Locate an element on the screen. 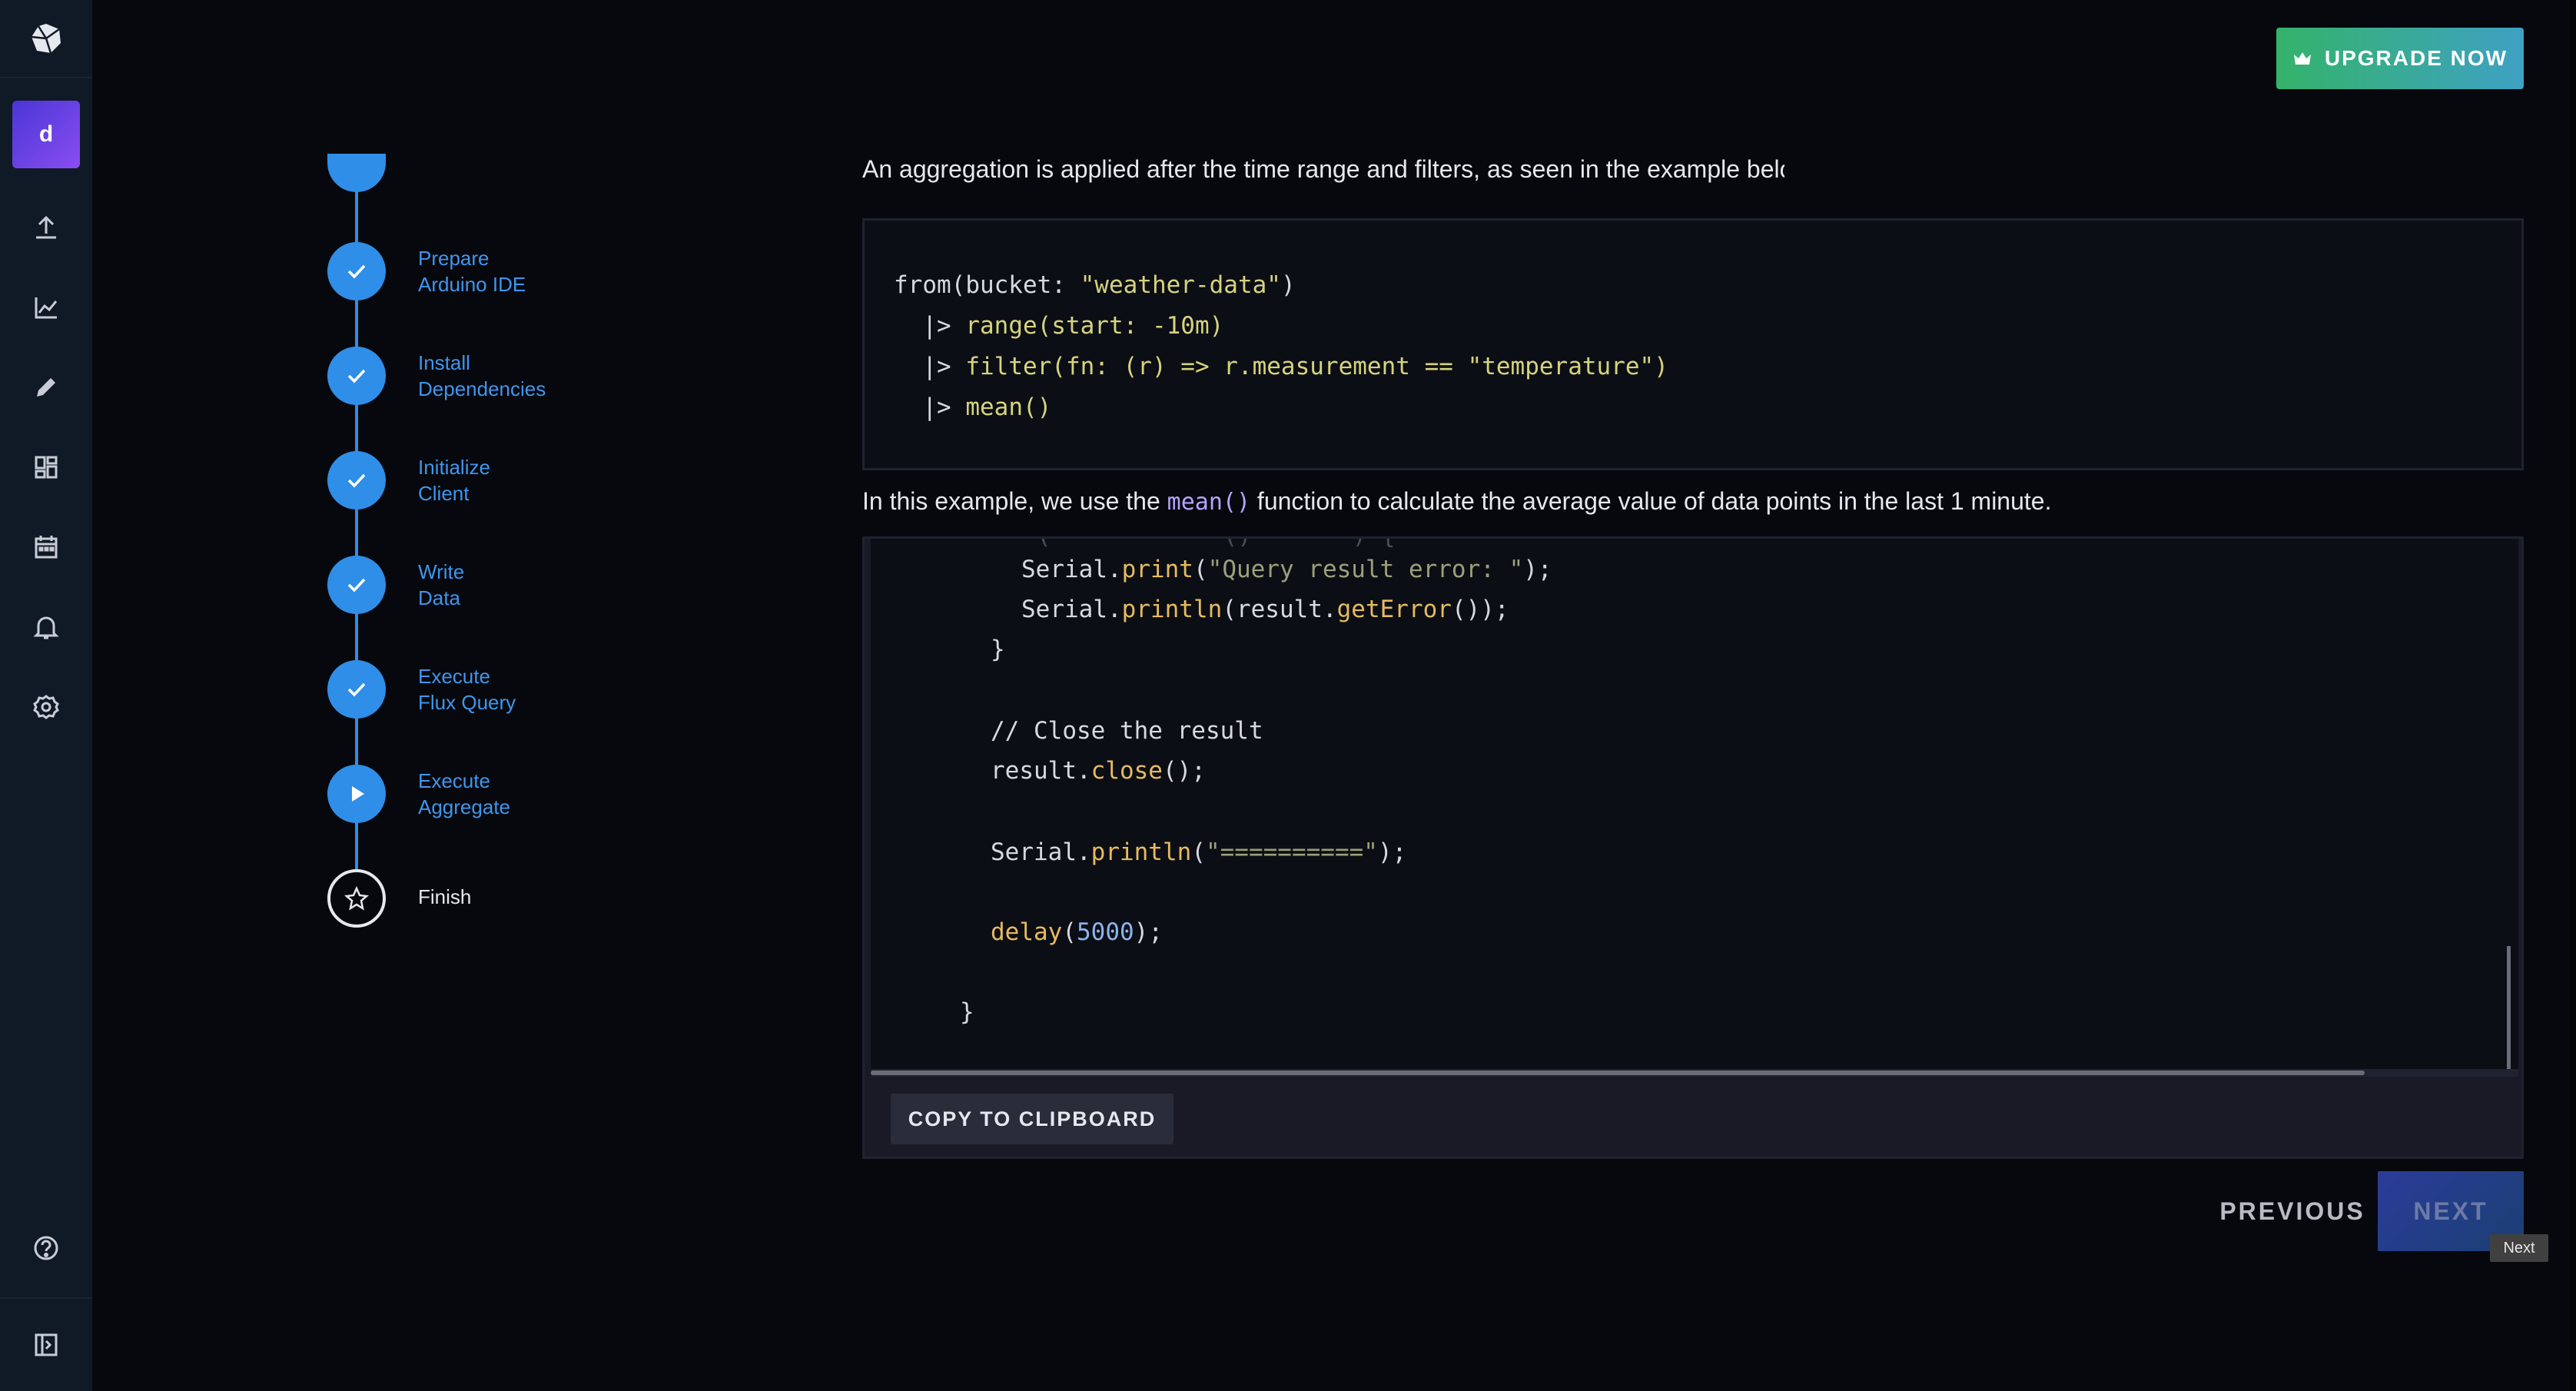 This screenshot has height=1391, width=2576. pencil-icon is located at coordinates (46, 387).